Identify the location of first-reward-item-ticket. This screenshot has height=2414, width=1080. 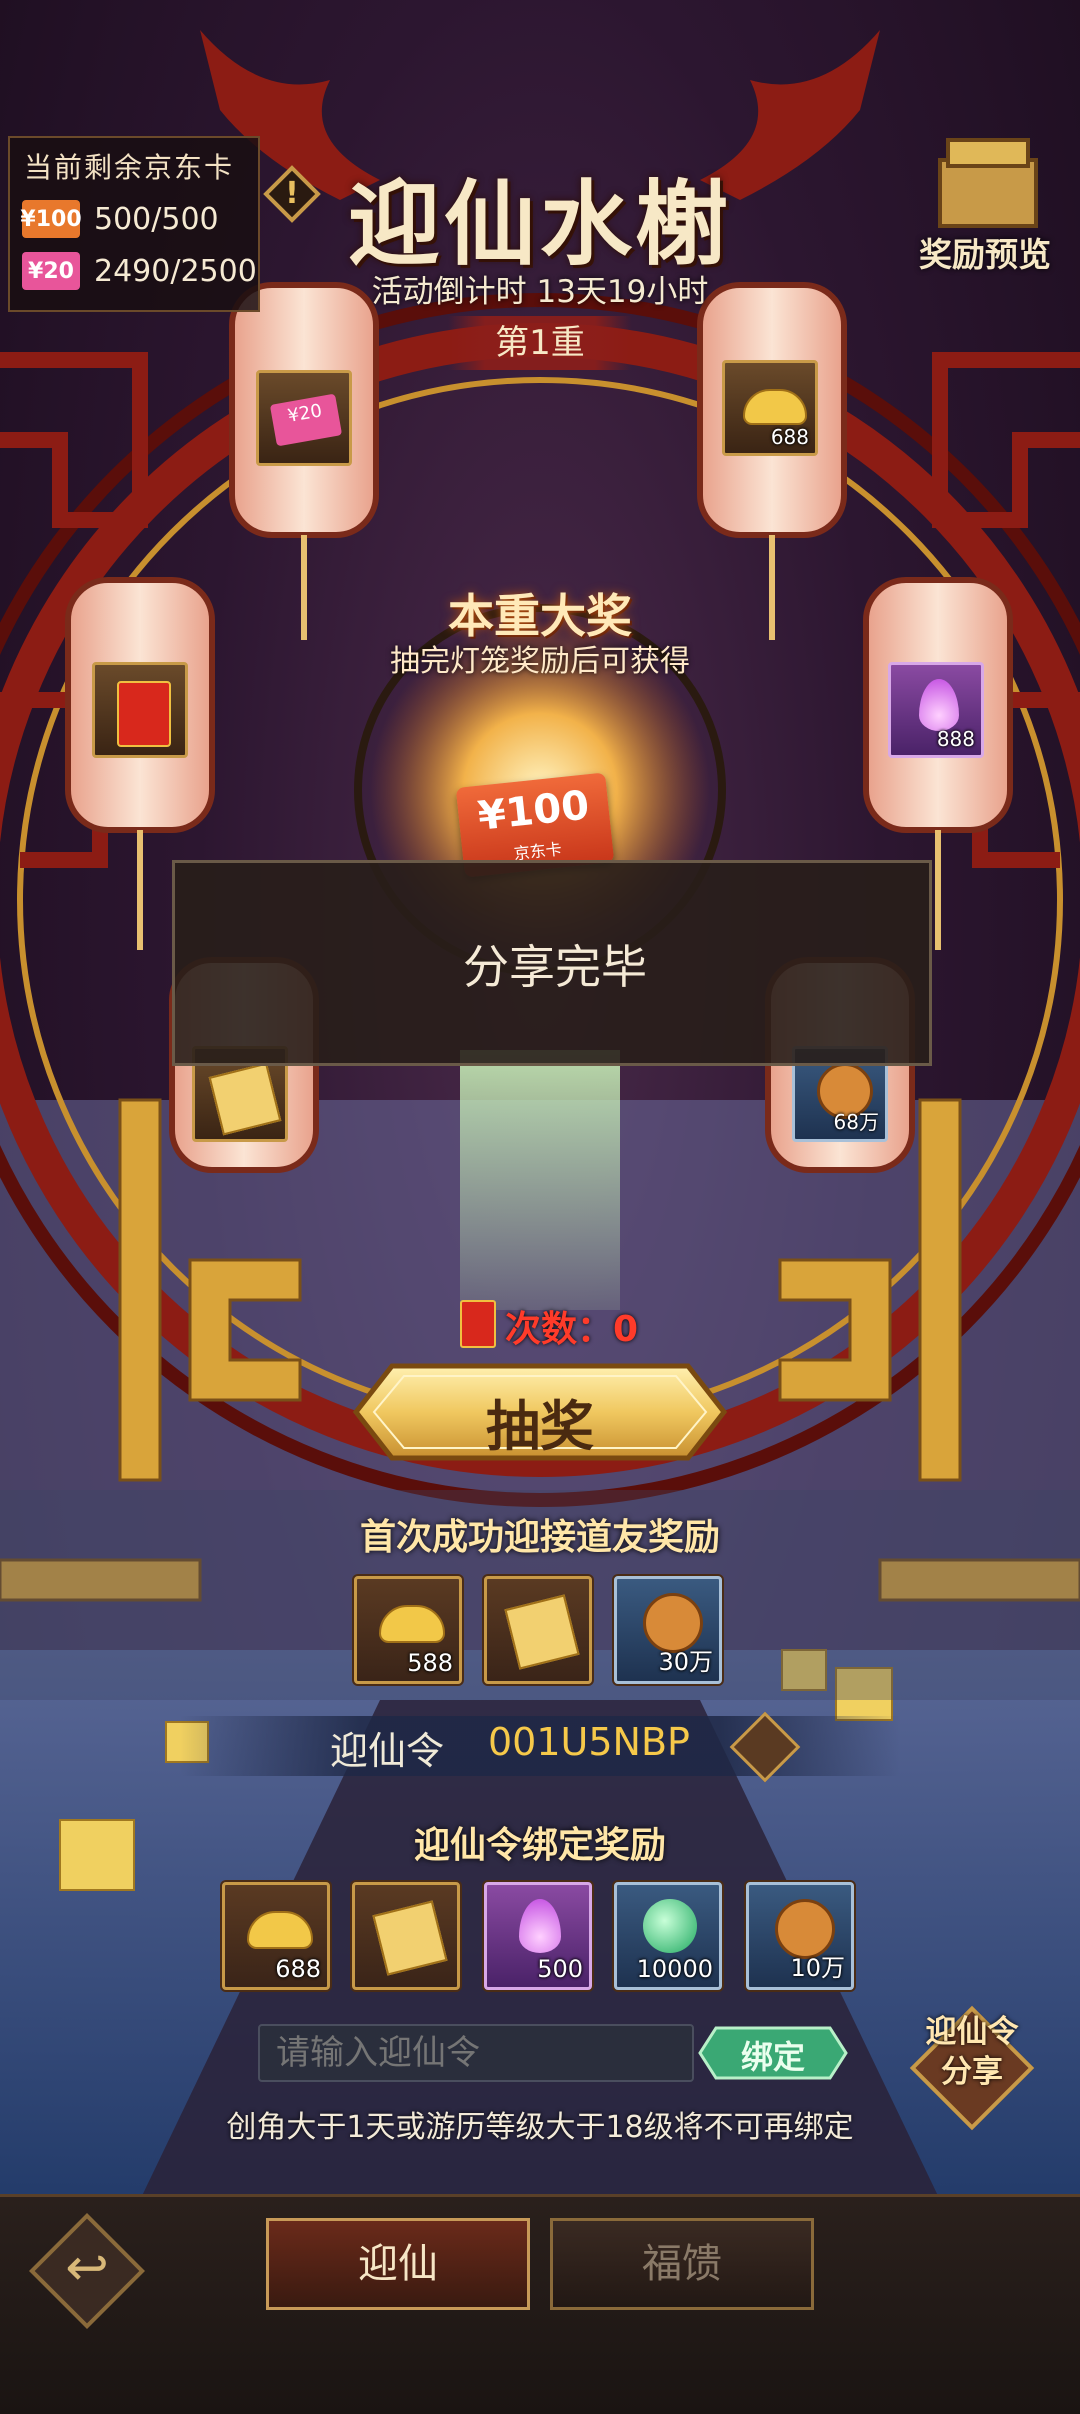
(538, 1630).